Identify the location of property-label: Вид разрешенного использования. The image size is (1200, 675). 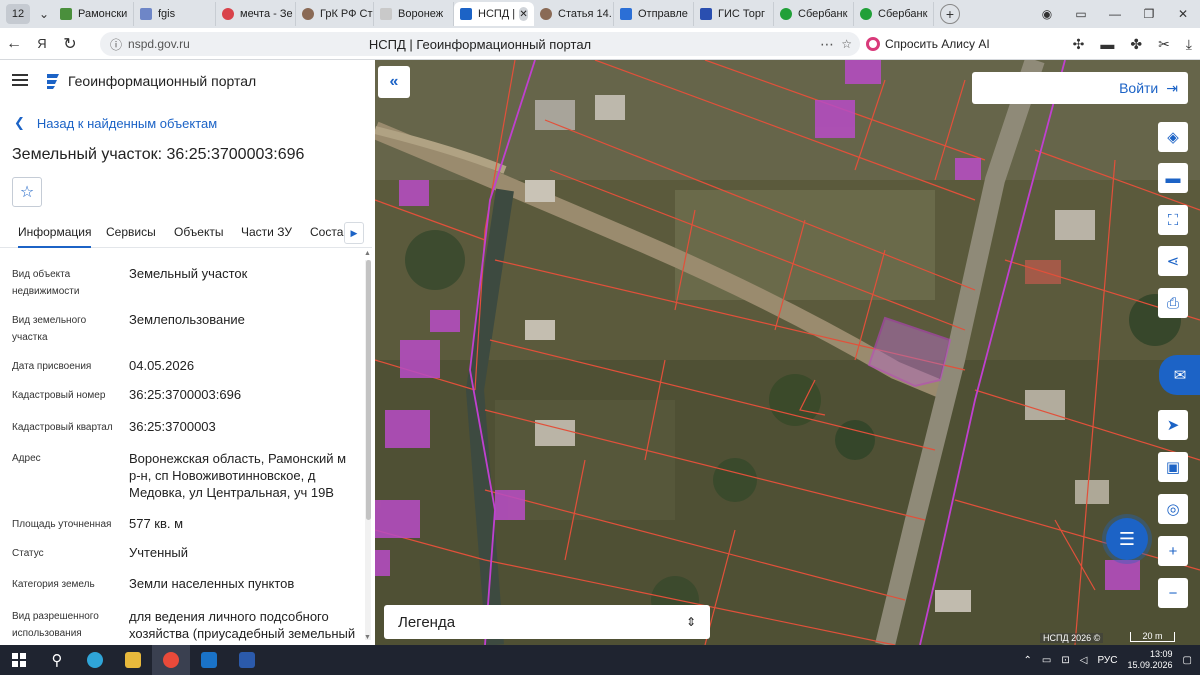
(55, 625).